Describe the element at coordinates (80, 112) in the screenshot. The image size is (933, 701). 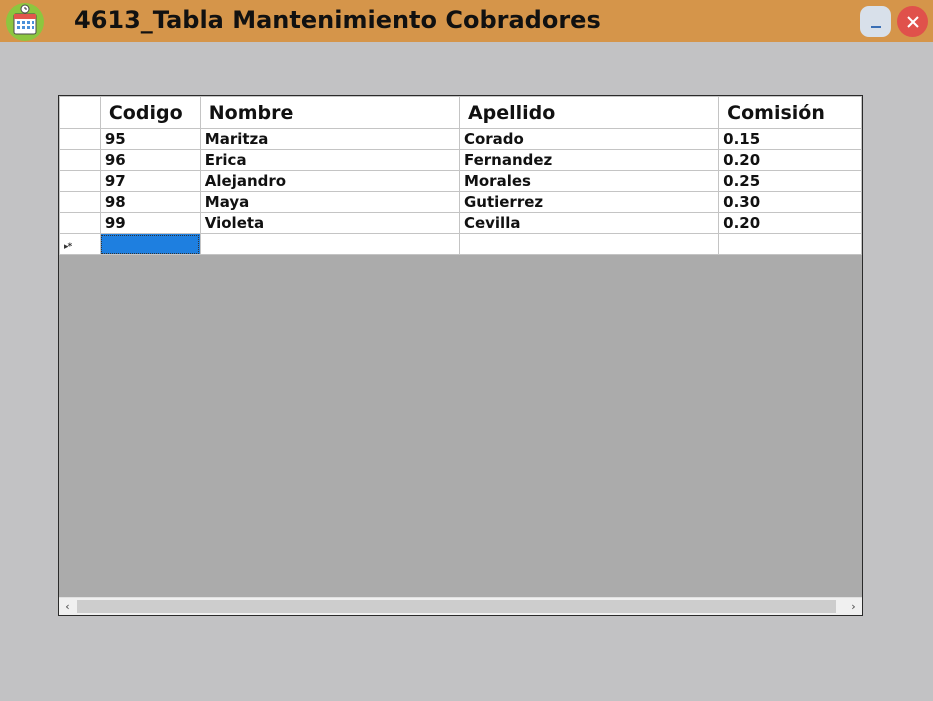
I see `row-header-corner` at that location.